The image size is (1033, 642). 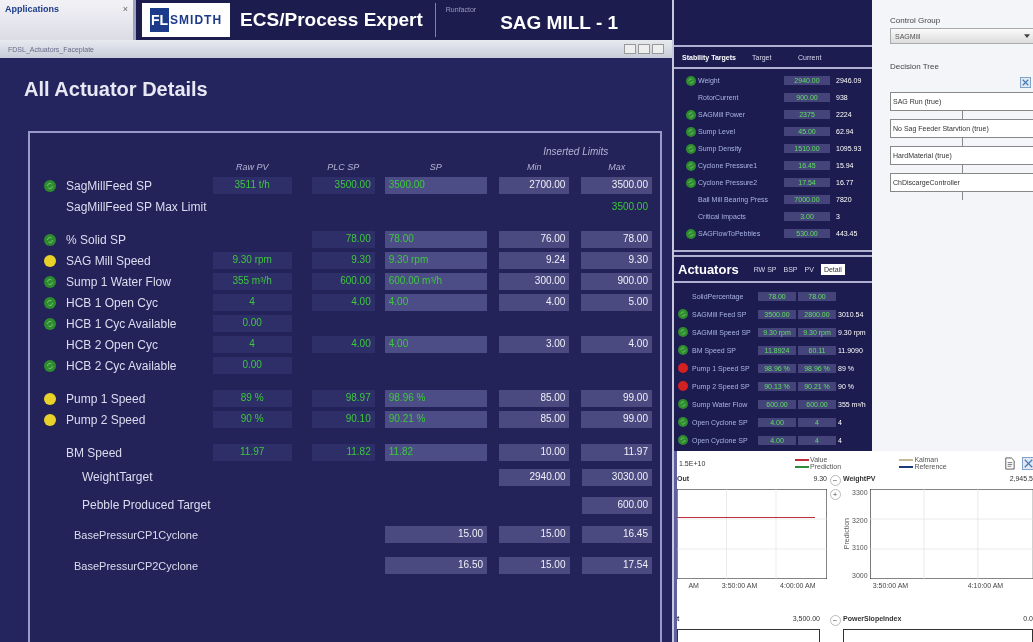 I want to click on column-header: Raw PV, so click(x=252, y=167).